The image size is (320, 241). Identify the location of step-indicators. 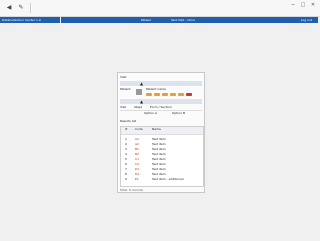
(169, 94).